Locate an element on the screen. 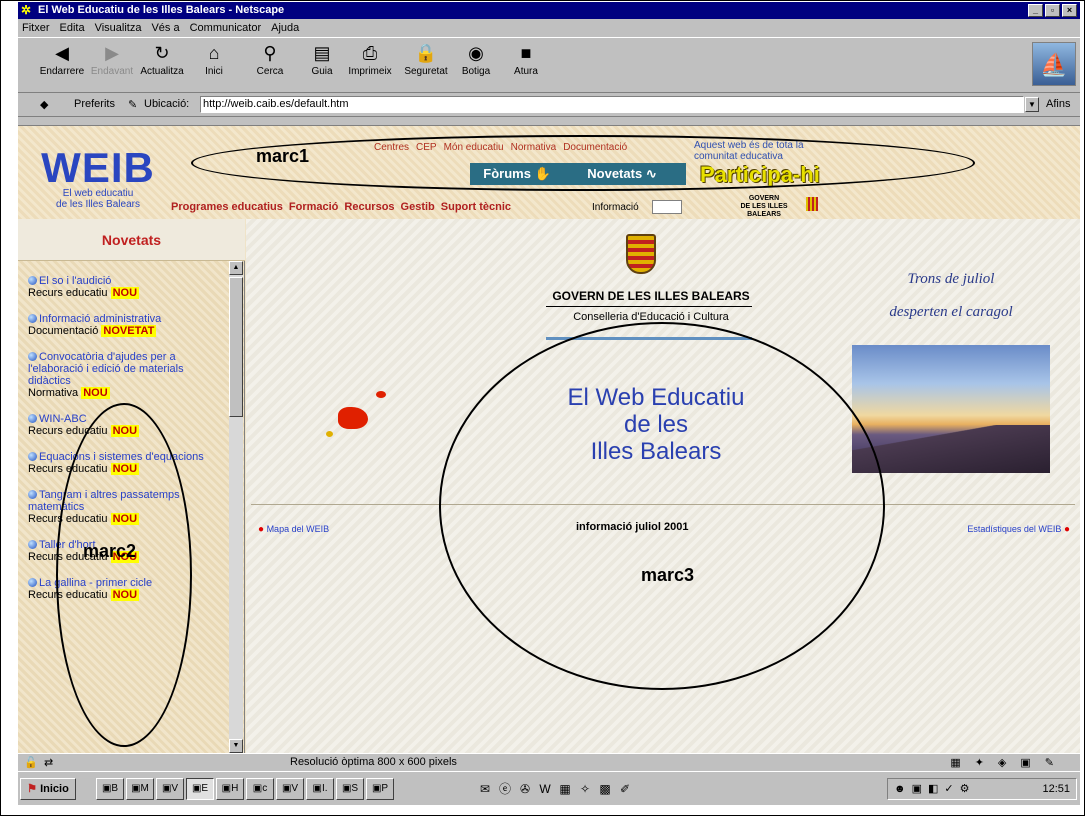 Image resolution: width=1085 pixels, height=816 pixels. minimize-button: _ is located at coordinates (1035, 10).